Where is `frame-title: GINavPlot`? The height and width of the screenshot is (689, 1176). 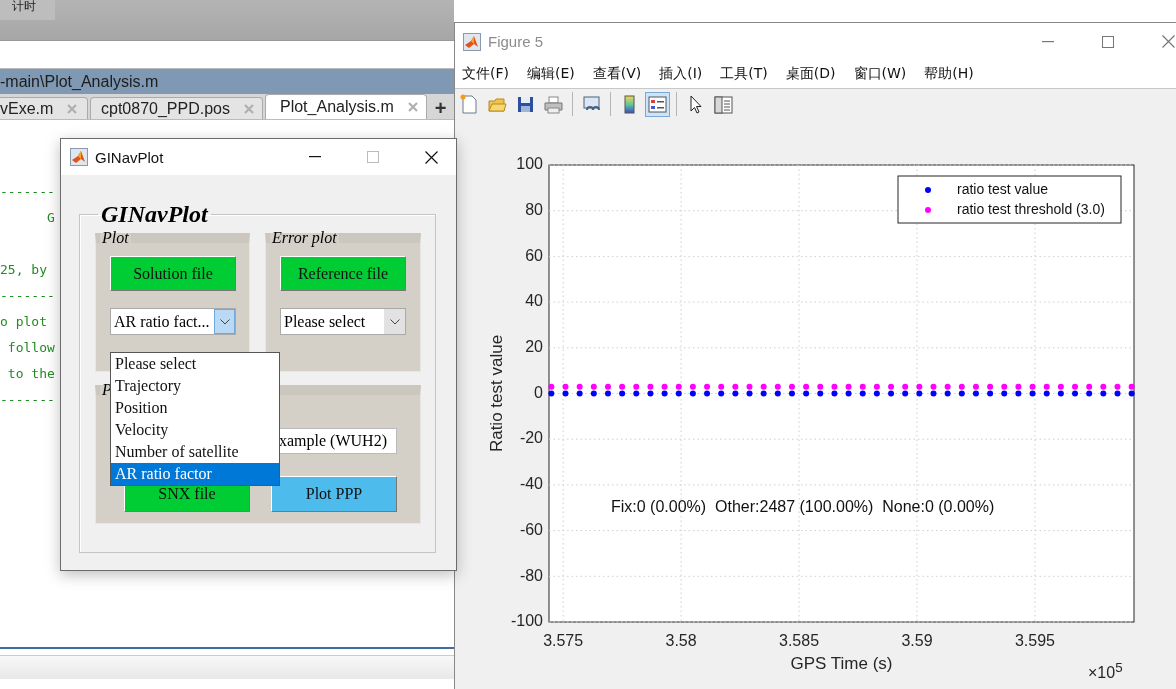
frame-title: GINavPlot is located at coordinates (155, 214).